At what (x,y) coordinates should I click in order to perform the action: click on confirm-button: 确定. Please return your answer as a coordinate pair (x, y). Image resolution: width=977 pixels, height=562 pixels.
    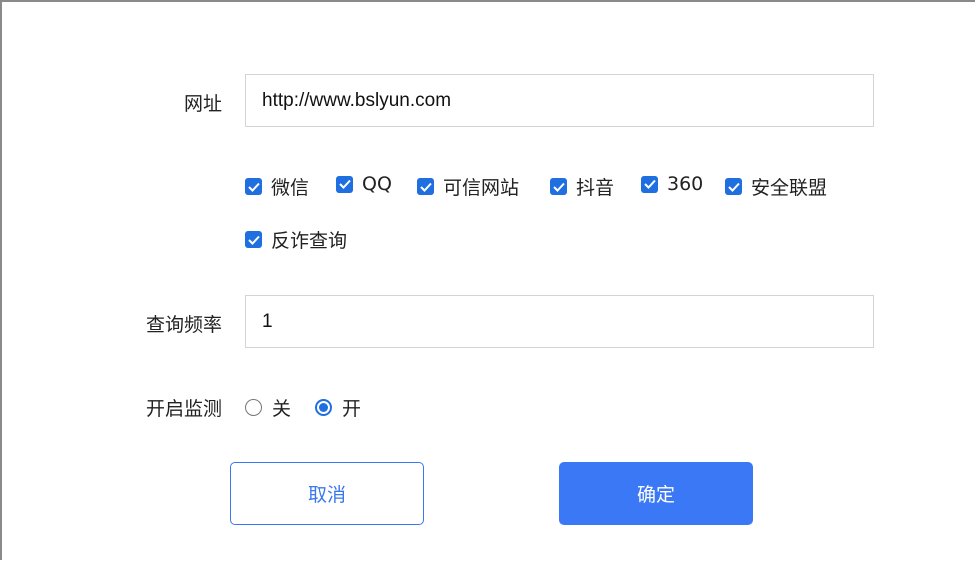
    Looking at the image, I should click on (656, 493).